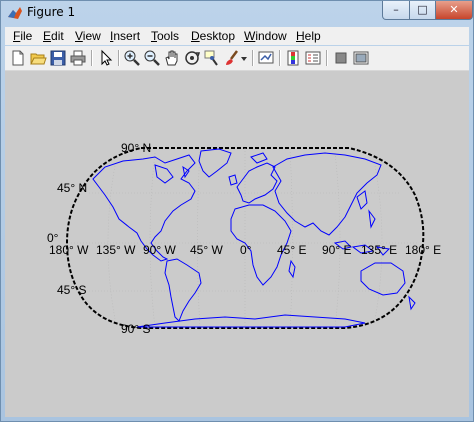  I want to click on colorbar-icon, so click(293, 58).